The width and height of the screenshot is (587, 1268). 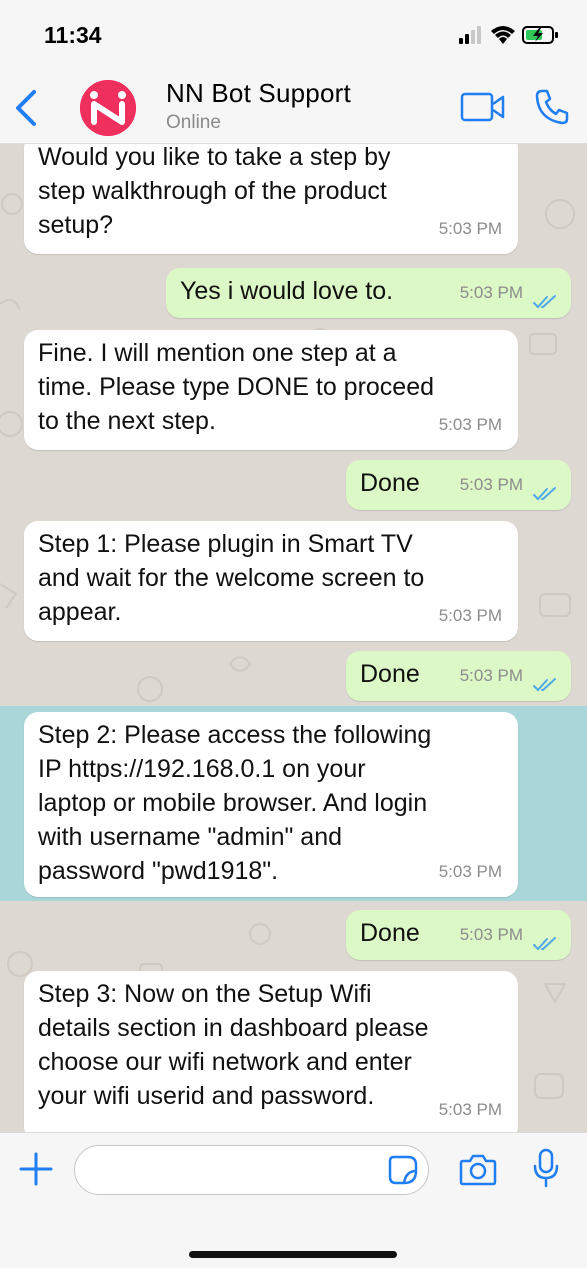 What do you see at coordinates (540, 35) in the screenshot?
I see `battery-icon` at bounding box center [540, 35].